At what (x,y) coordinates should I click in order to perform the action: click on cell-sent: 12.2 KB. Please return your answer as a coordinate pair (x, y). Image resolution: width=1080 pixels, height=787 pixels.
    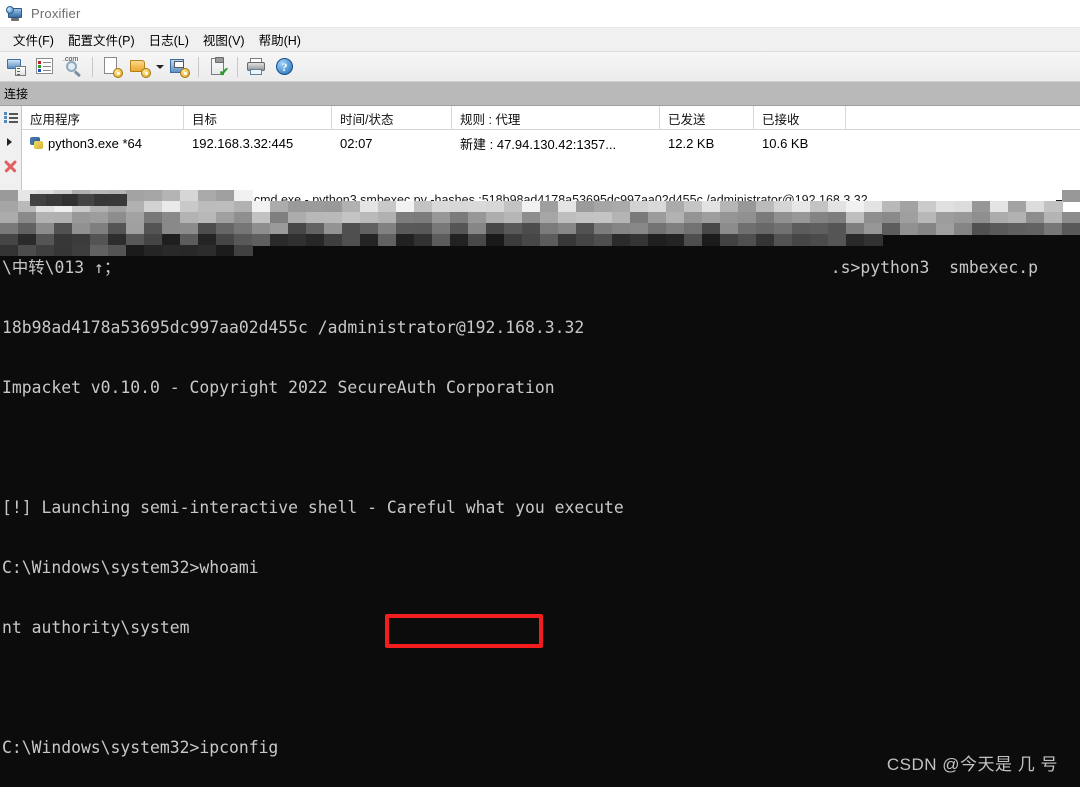
    Looking at the image, I should click on (691, 143).